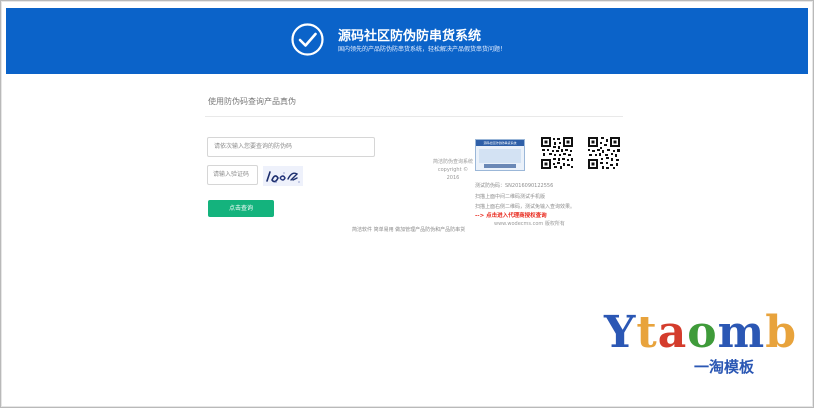  Describe the element at coordinates (529, 224) in the screenshot. I see `copyright-text: www.wodecms.com 版权所有` at that location.